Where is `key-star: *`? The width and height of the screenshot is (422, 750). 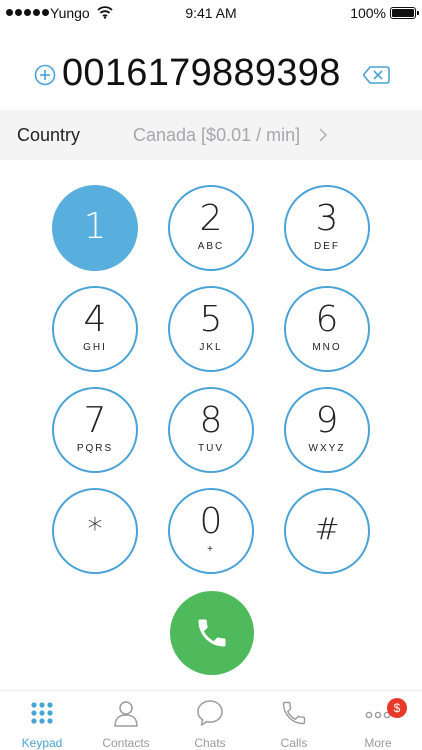
key-star: * is located at coordinates (95, 531).